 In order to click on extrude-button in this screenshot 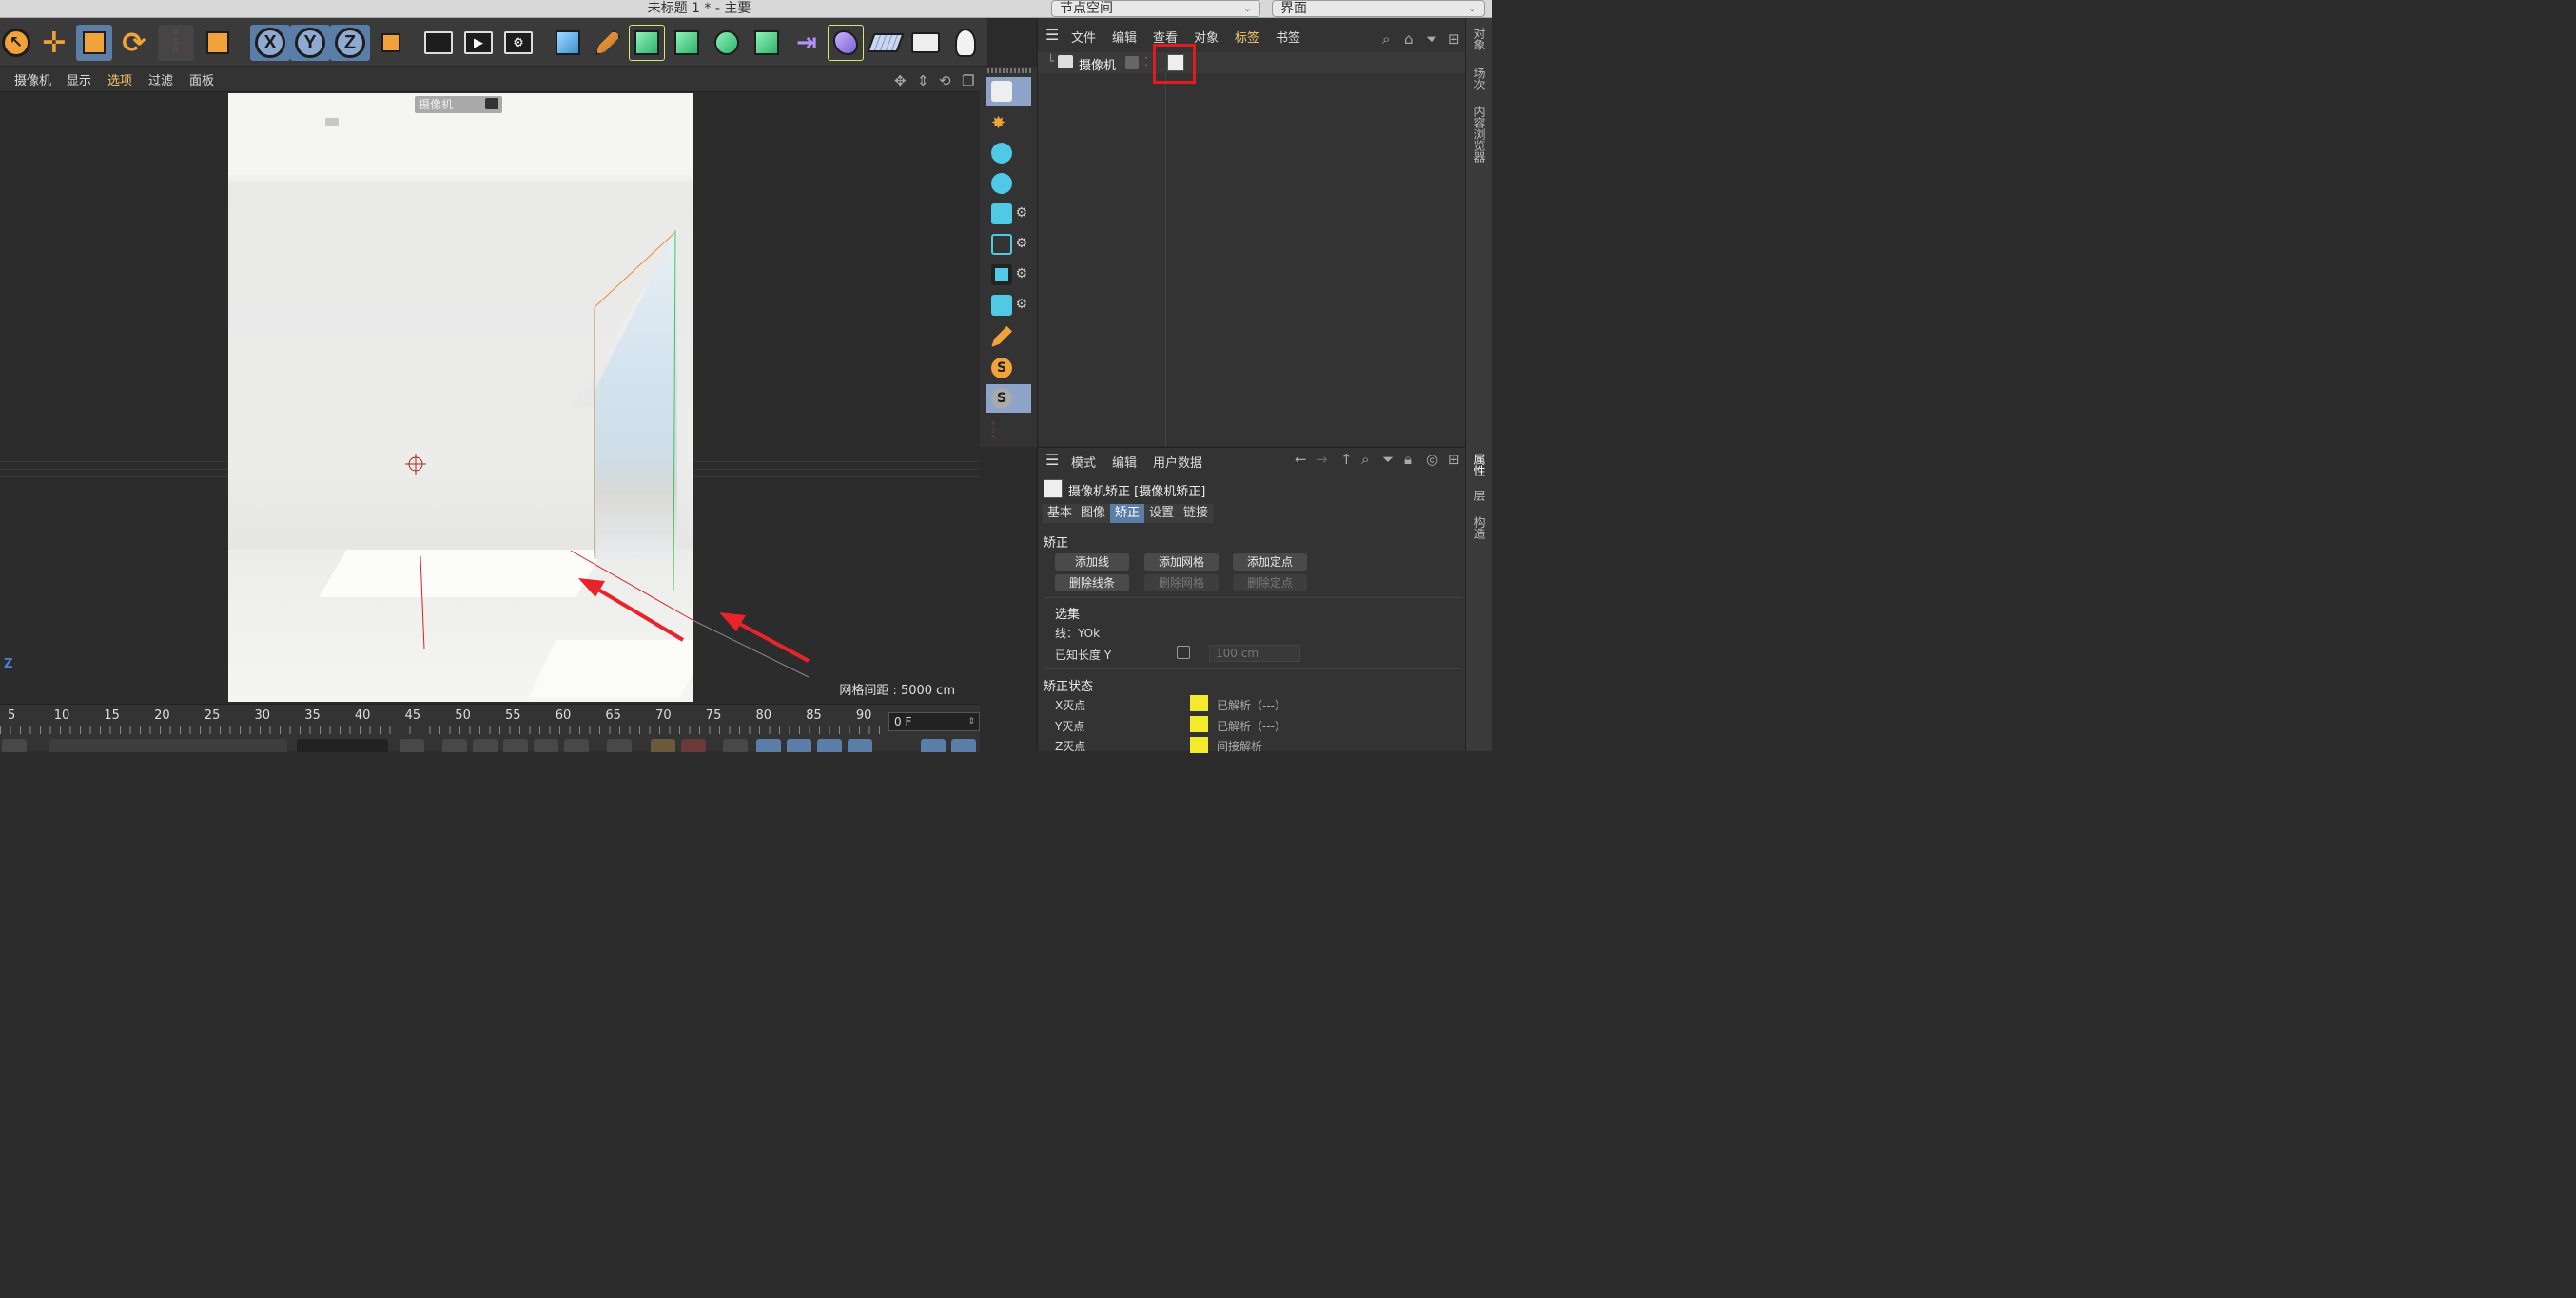, I will do `click(687, 43)`.